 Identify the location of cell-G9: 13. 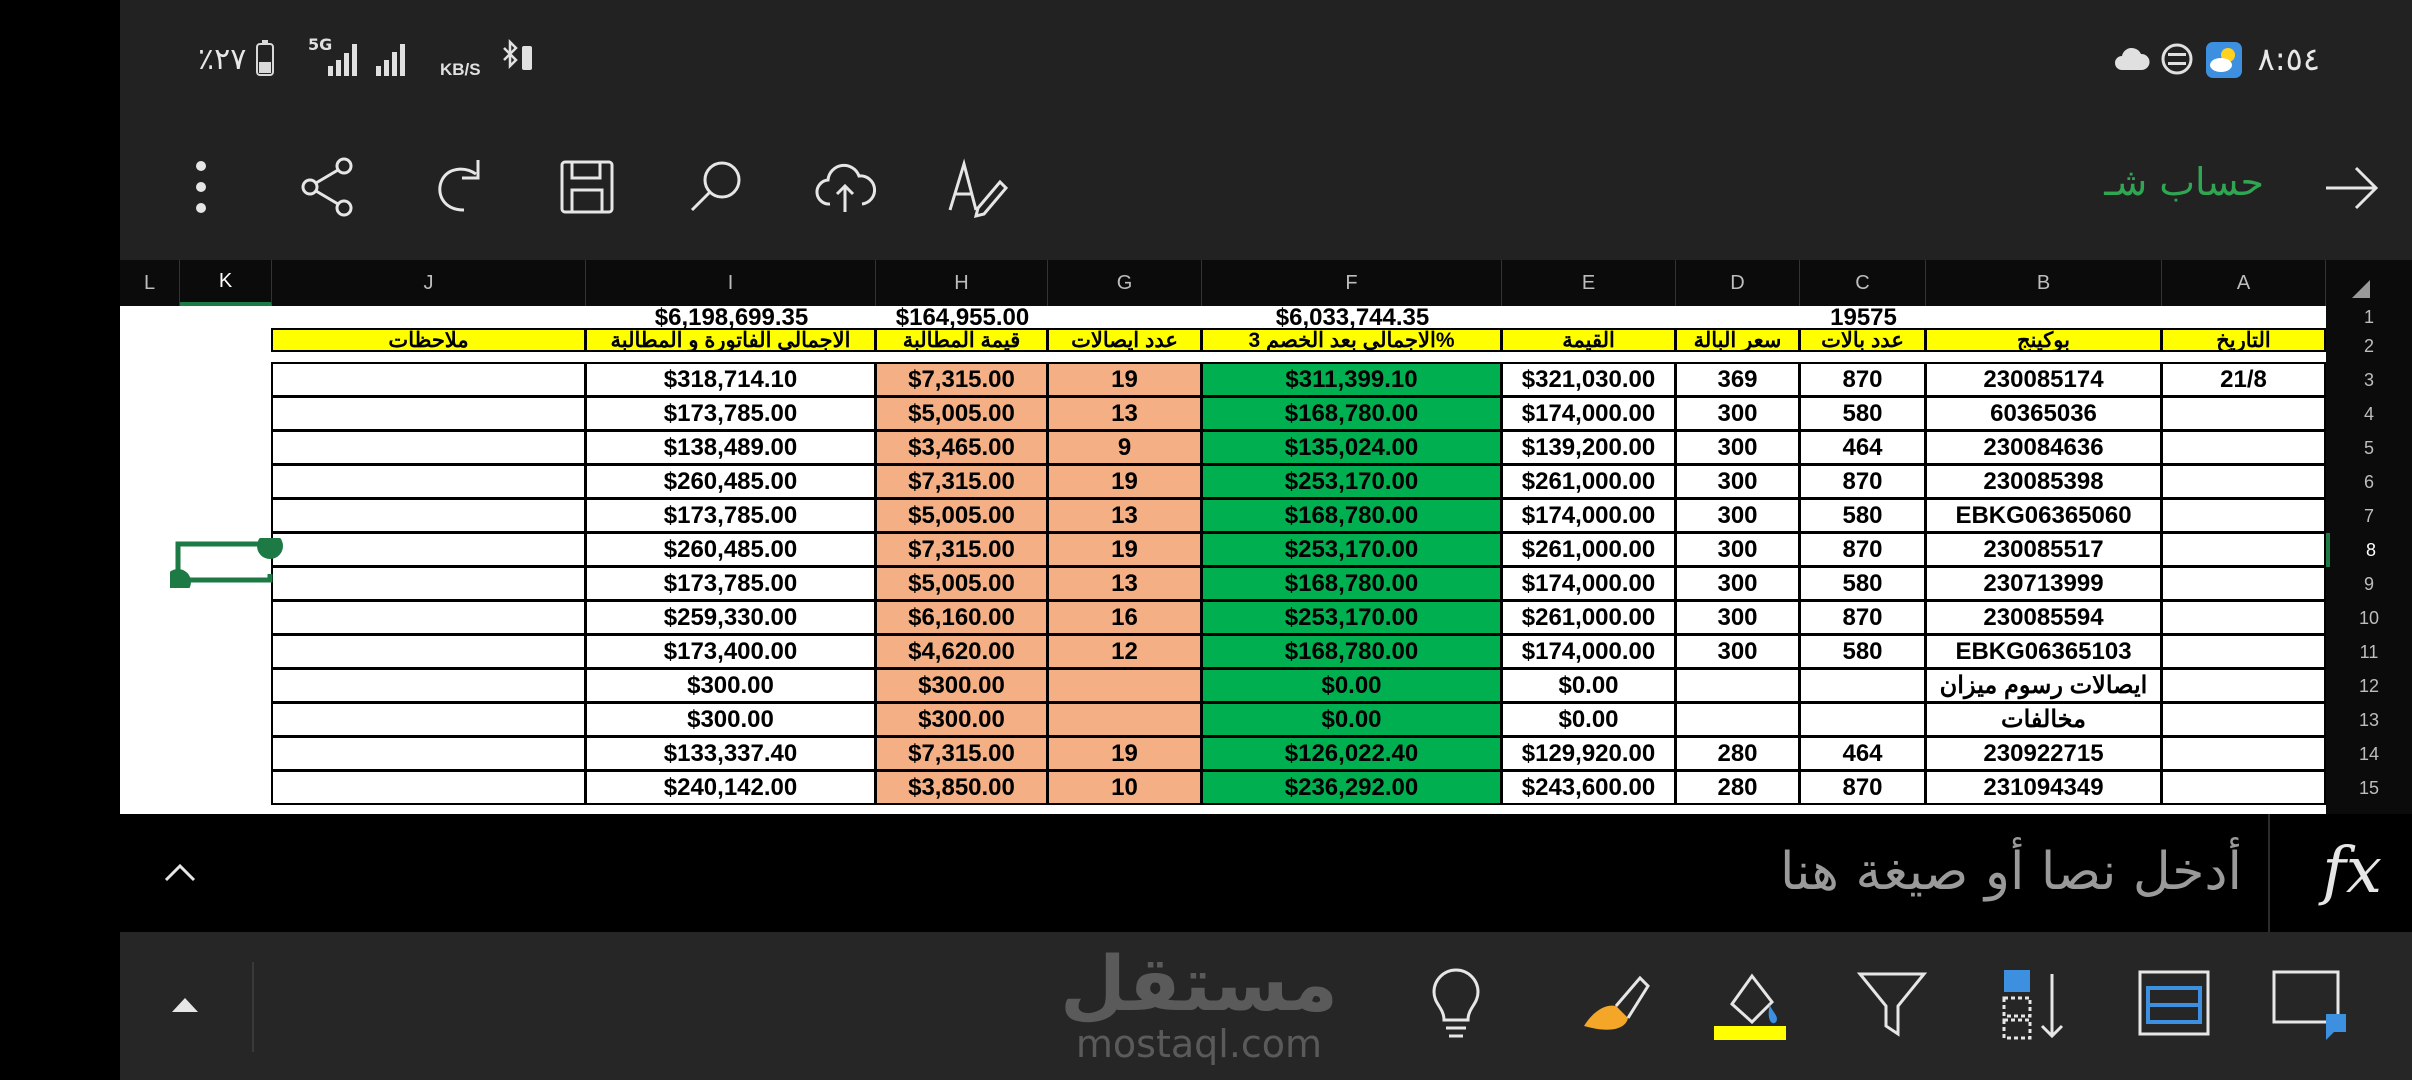
(1124, 583).